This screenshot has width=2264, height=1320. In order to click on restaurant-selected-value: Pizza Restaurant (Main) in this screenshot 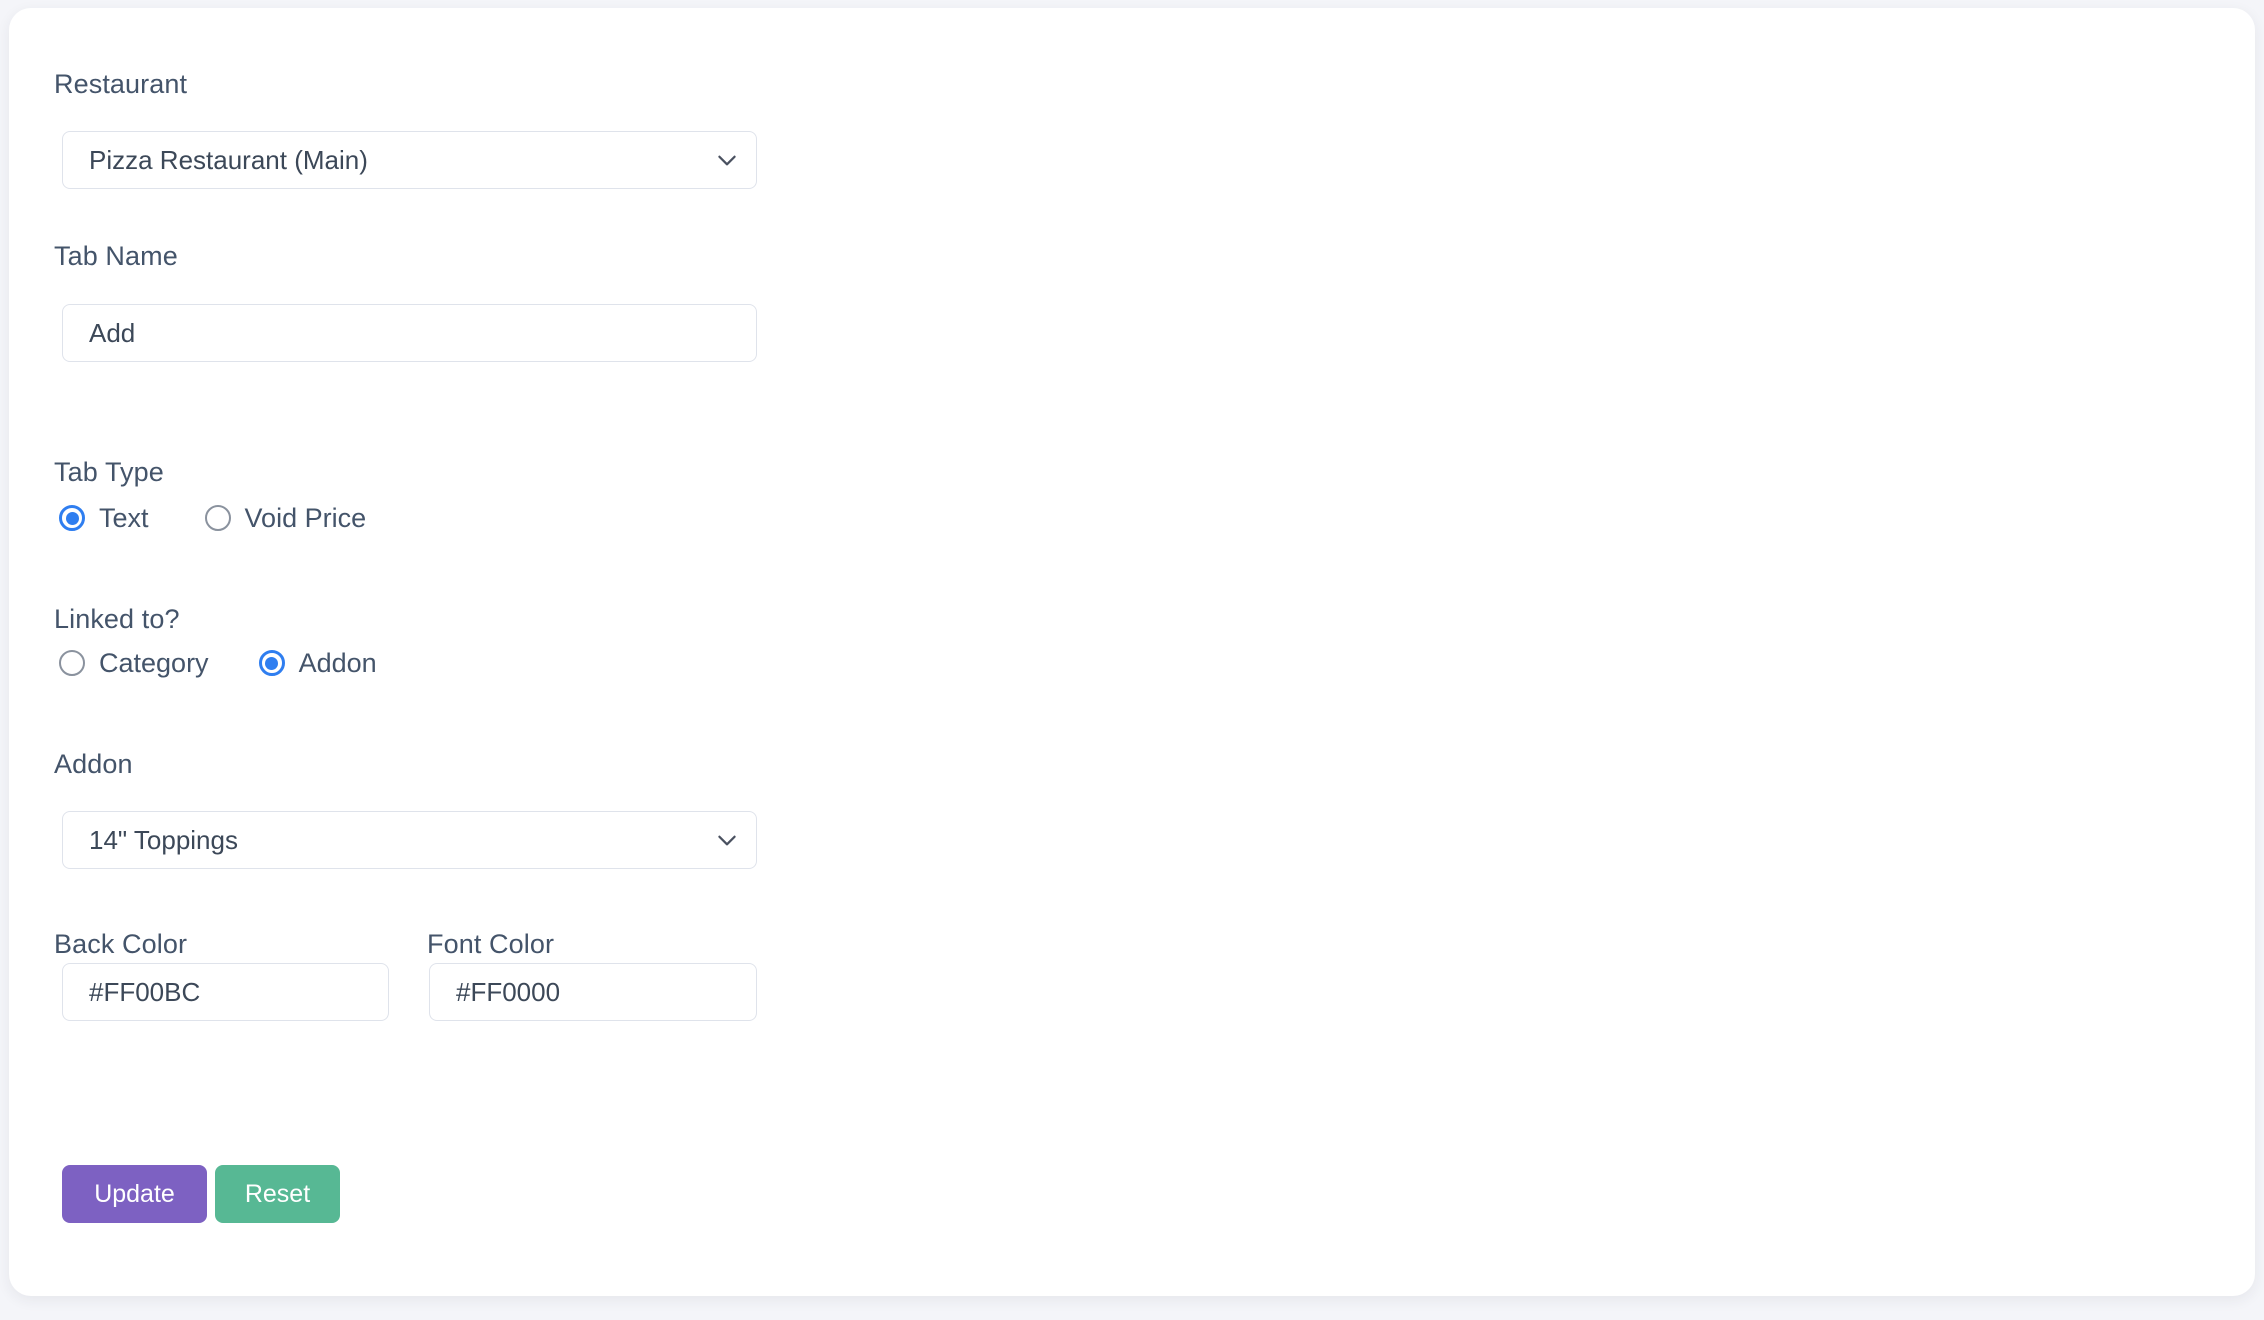, I will do `click(228, 160)`.